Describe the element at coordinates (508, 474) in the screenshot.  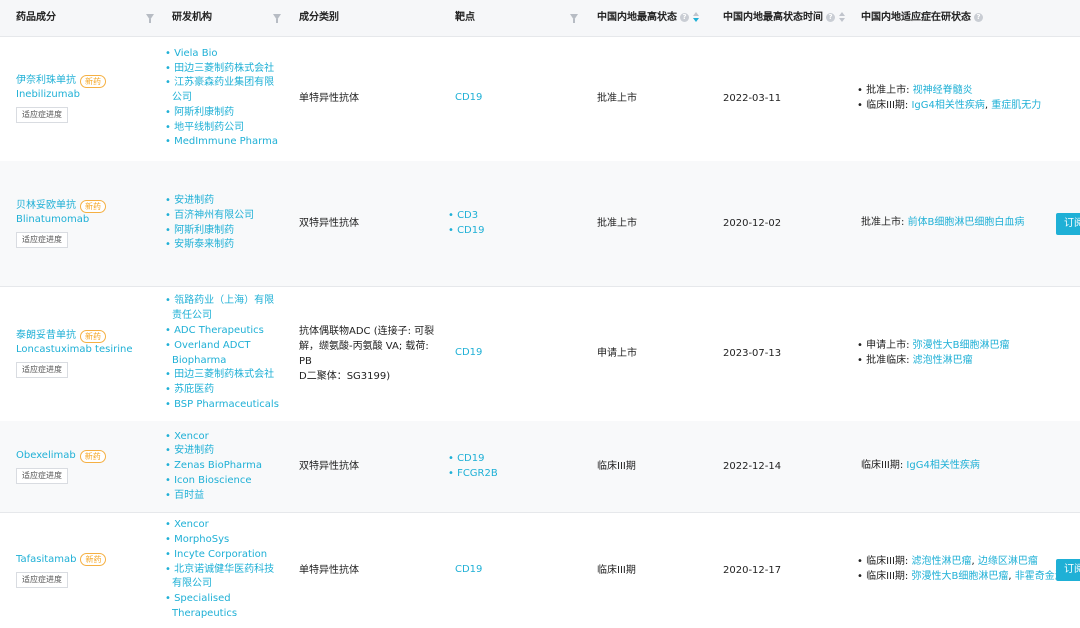
I see `target-item: • FCGR2B` at that location.